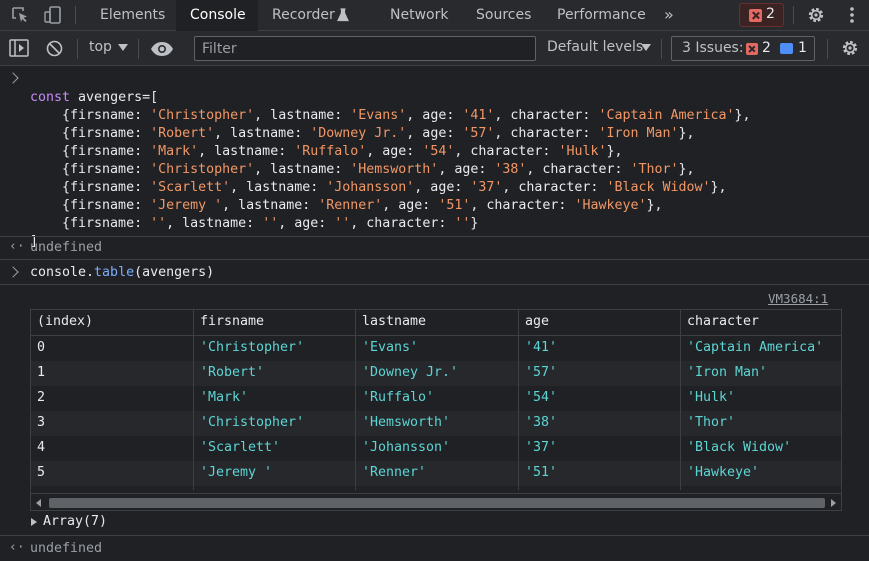 This screenshot has height=561, width=869. What do you see at coordinates (541, 372) in the screenshot?
I see `table-cell: '57'` at bounding box center [541, 372].